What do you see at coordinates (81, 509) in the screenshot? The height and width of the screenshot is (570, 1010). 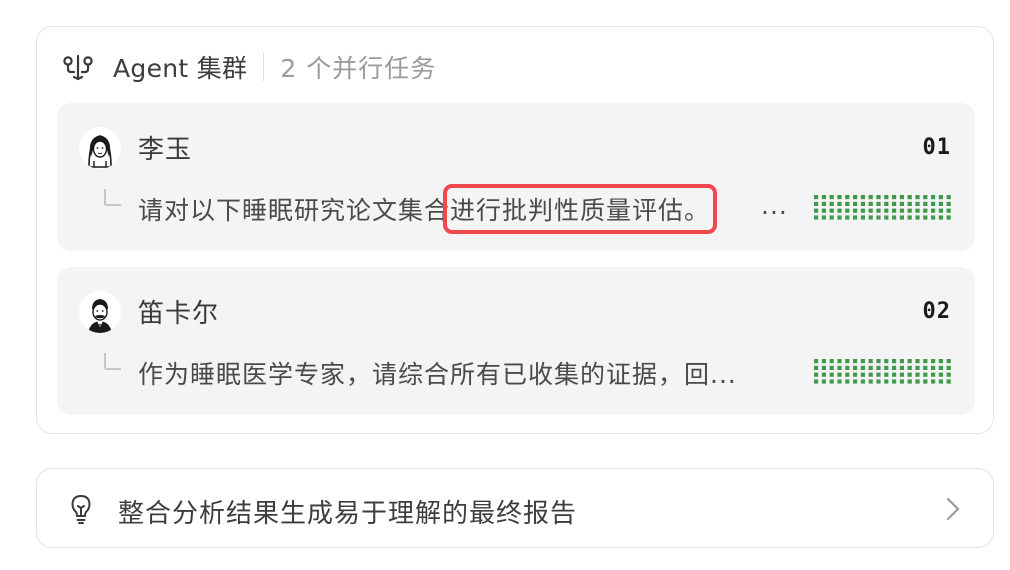 I see `lightbulb-icon` at bounding box center [81, 509].